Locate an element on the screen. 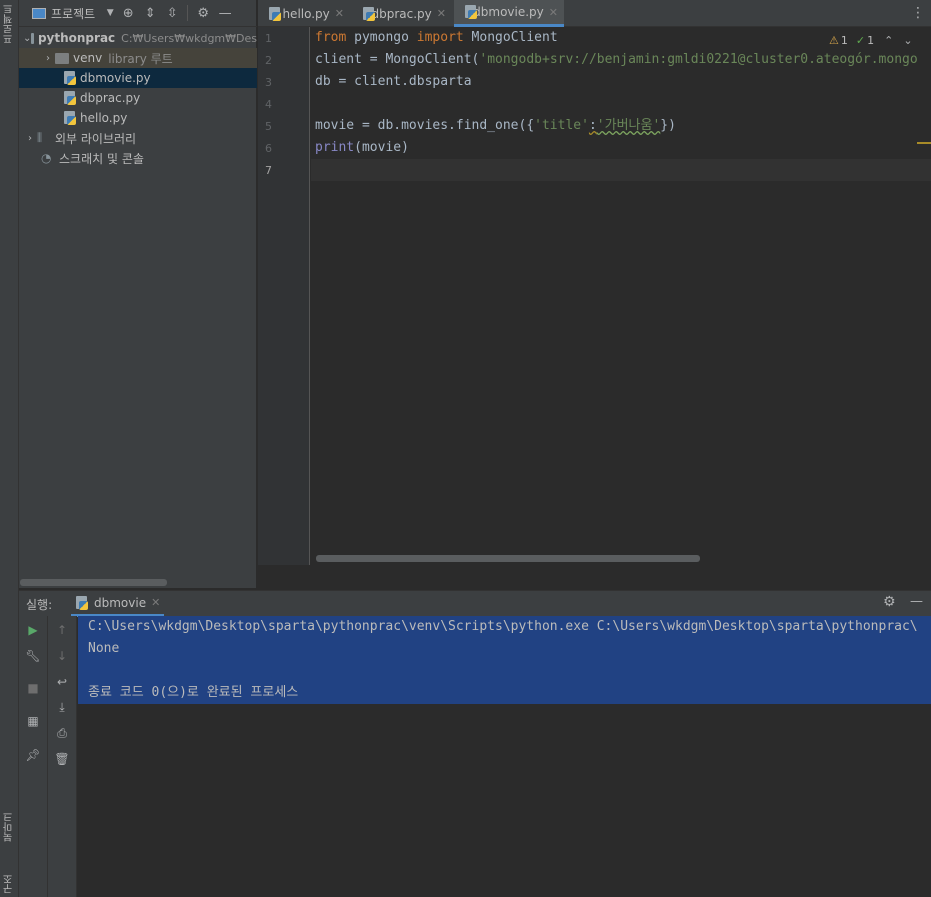 The width and height of the screenshot is (931, 897). tab-label: dbprac.py is located at coordinates (401, 13).